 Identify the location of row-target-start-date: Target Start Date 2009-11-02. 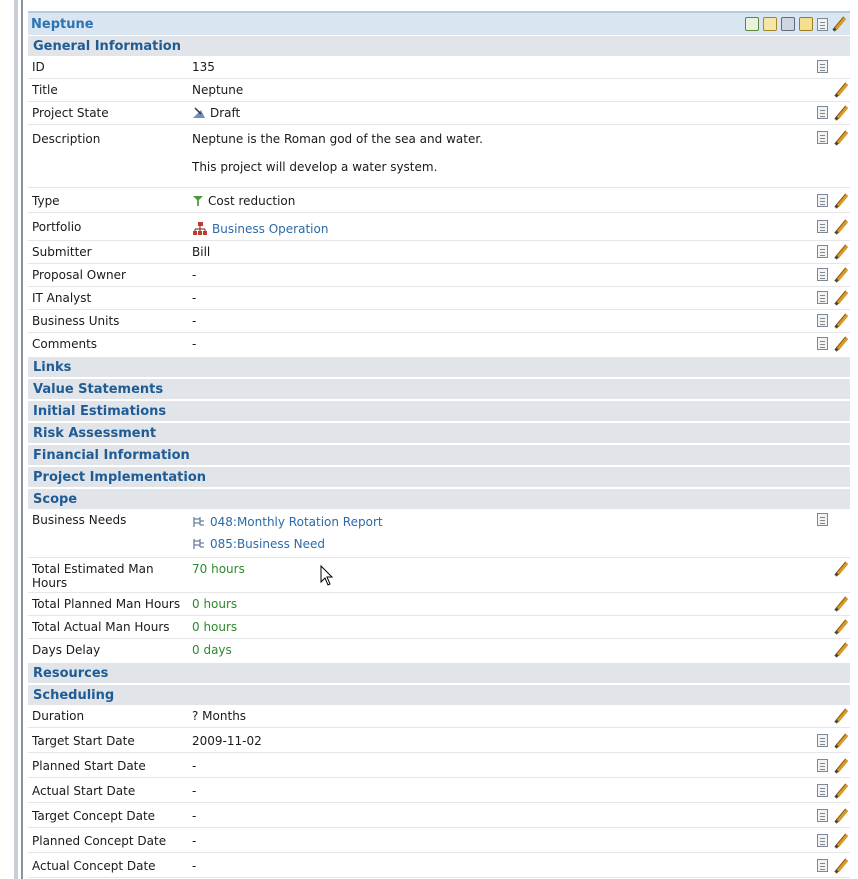
(439, 740).